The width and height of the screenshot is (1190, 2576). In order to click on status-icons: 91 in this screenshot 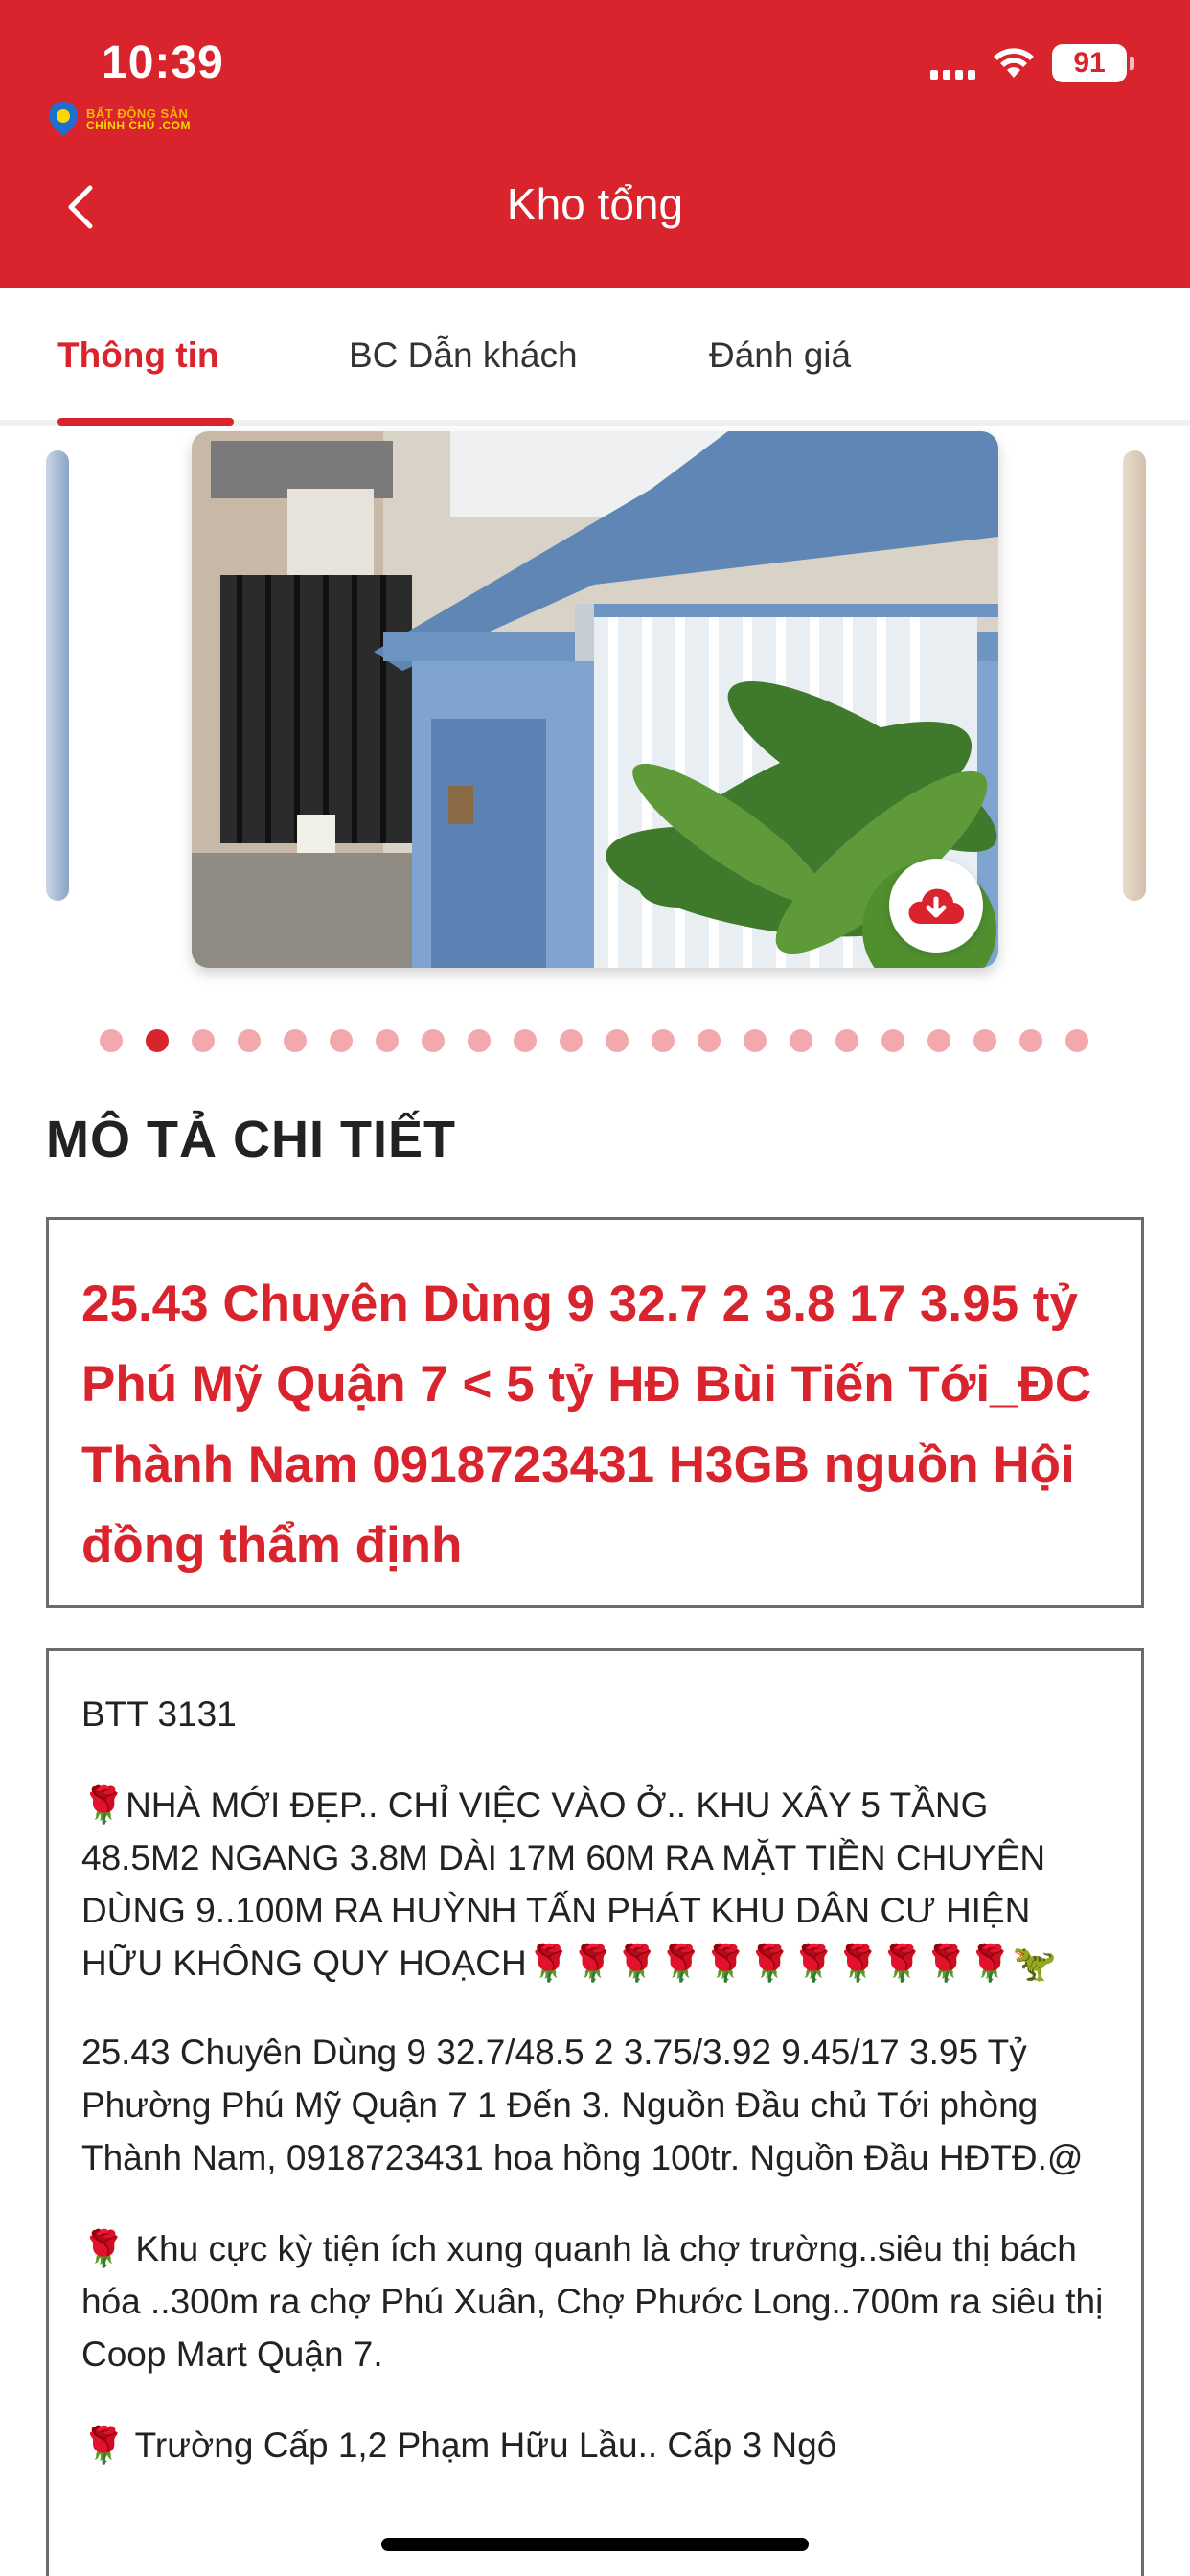, I will do `click(1032, 63)`.